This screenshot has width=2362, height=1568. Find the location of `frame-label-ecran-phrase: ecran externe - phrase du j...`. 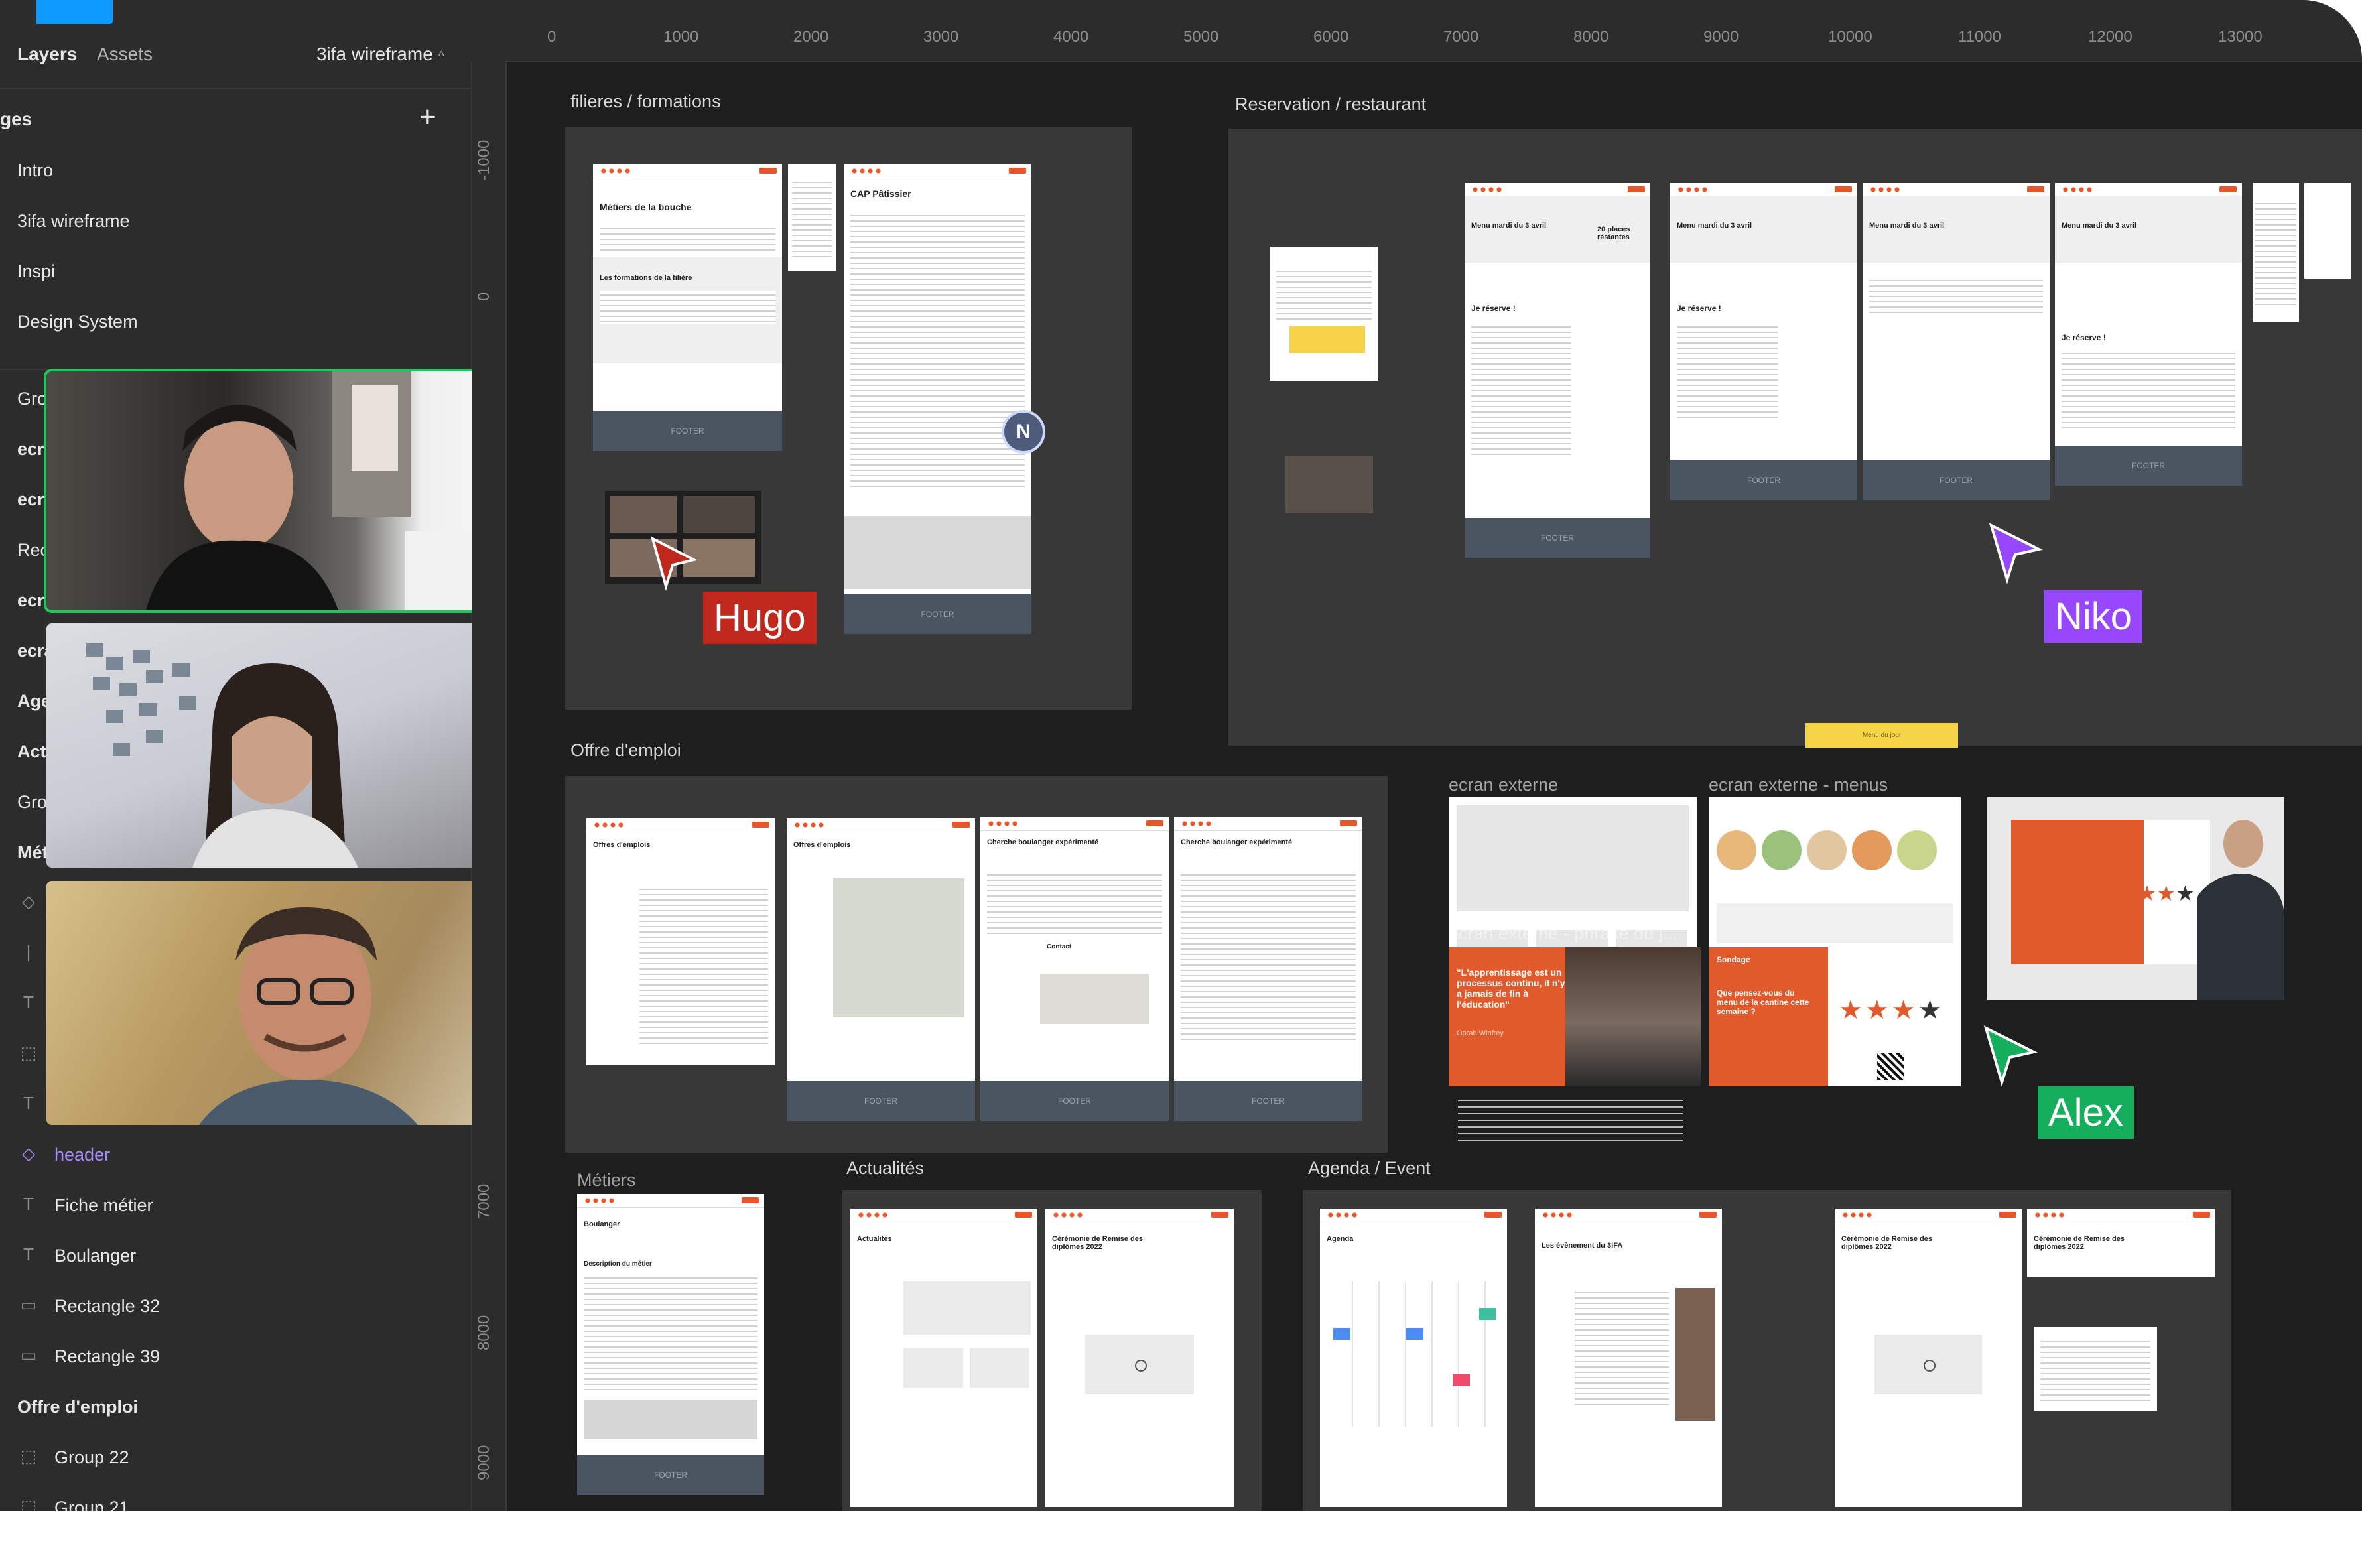

frame-label-ecran-phrase: ecran externe - phrase du j... is located at coordinates (1563, 933).